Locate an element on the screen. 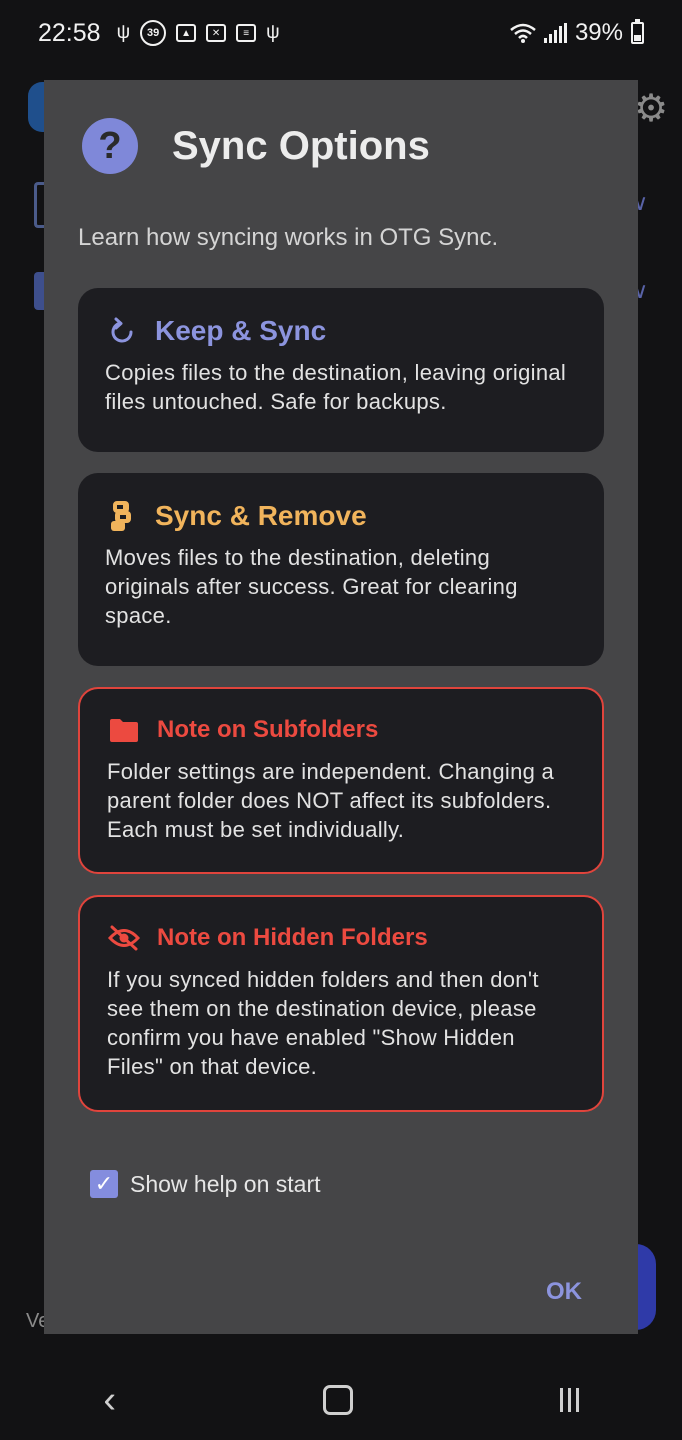 The width and height of the screenshot is (682, 1440). card-title: Note on Subfolders is located at coordinates (268, 729).